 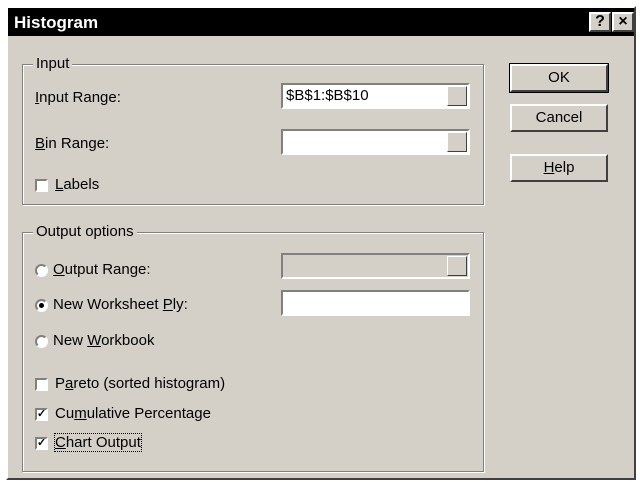 I want to click on input-range-field: $B$1:$B$10, so click(x=375, y=96).